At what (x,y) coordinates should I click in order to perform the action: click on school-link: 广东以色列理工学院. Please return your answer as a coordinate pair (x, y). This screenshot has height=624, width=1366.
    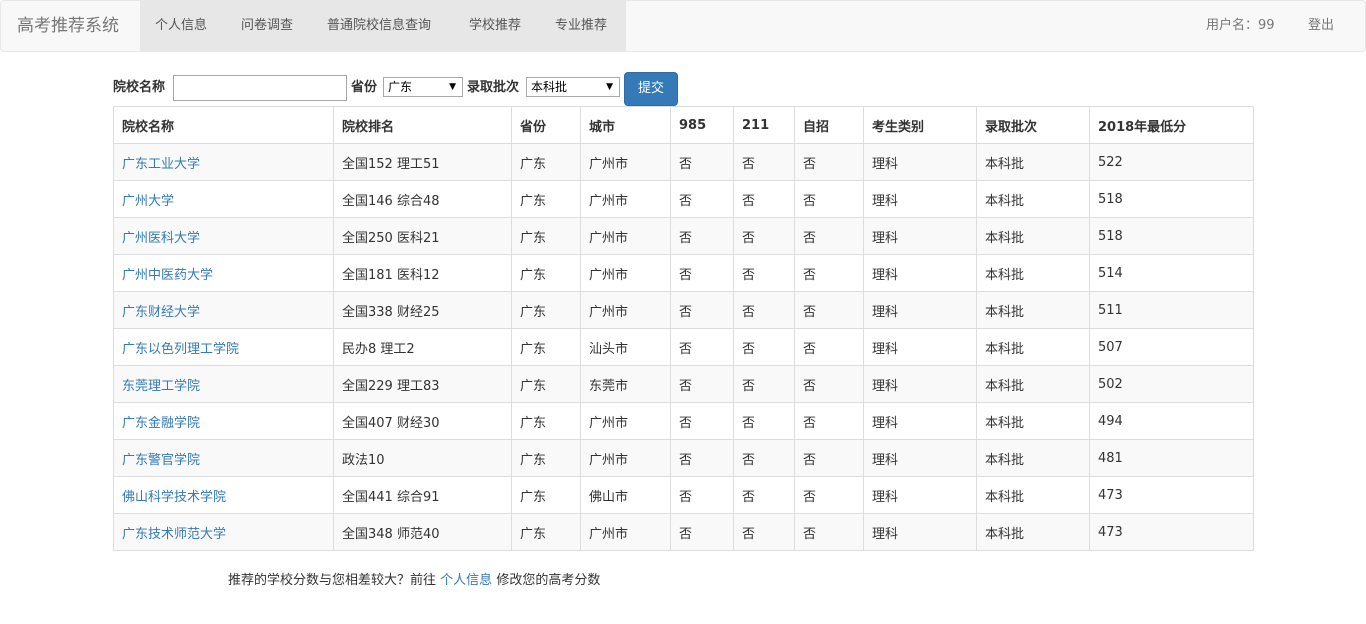
    Looking at the image, I should click on (180, 349).